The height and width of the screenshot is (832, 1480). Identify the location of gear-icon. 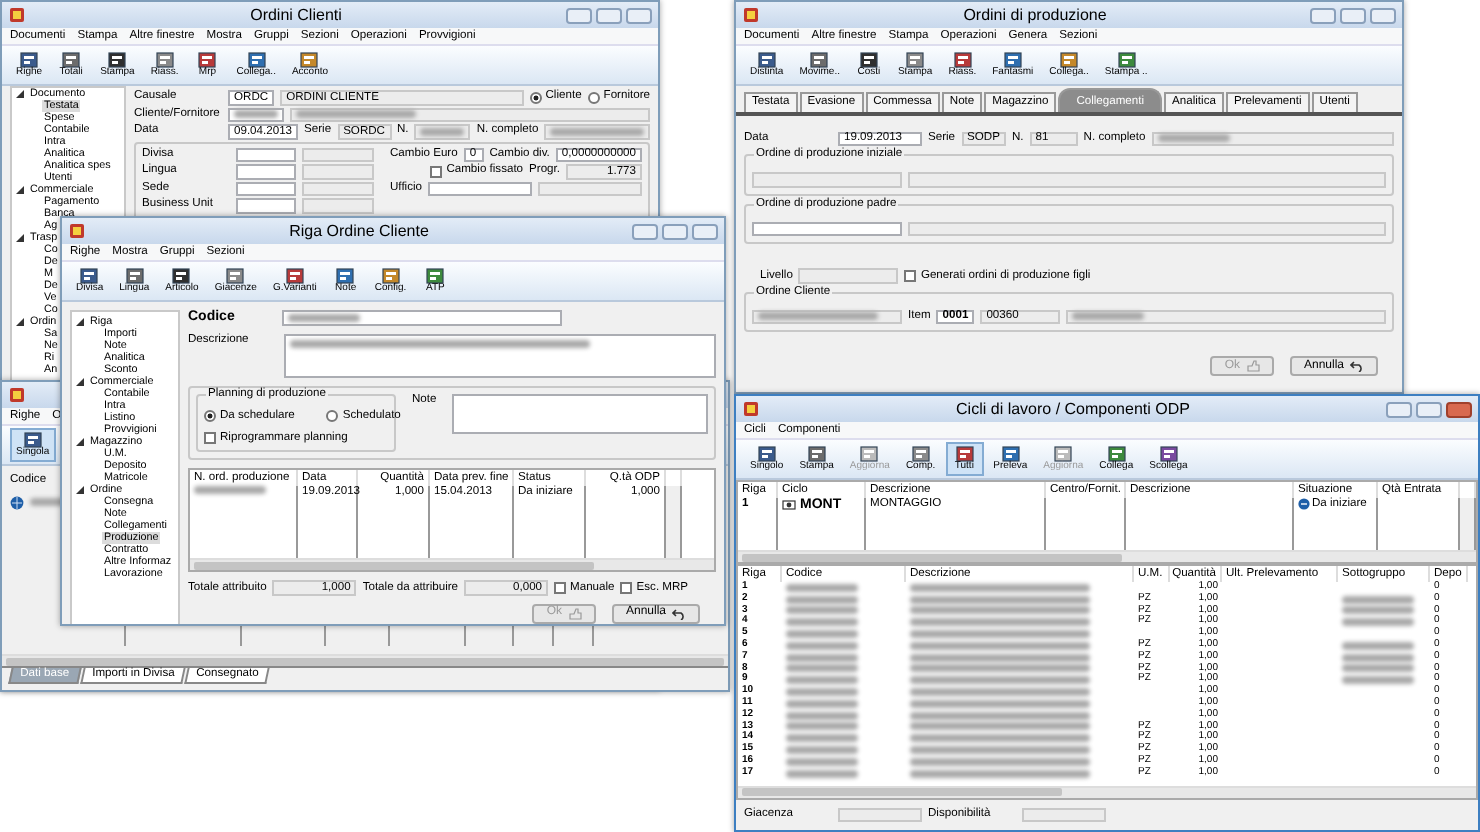
(789, 504).